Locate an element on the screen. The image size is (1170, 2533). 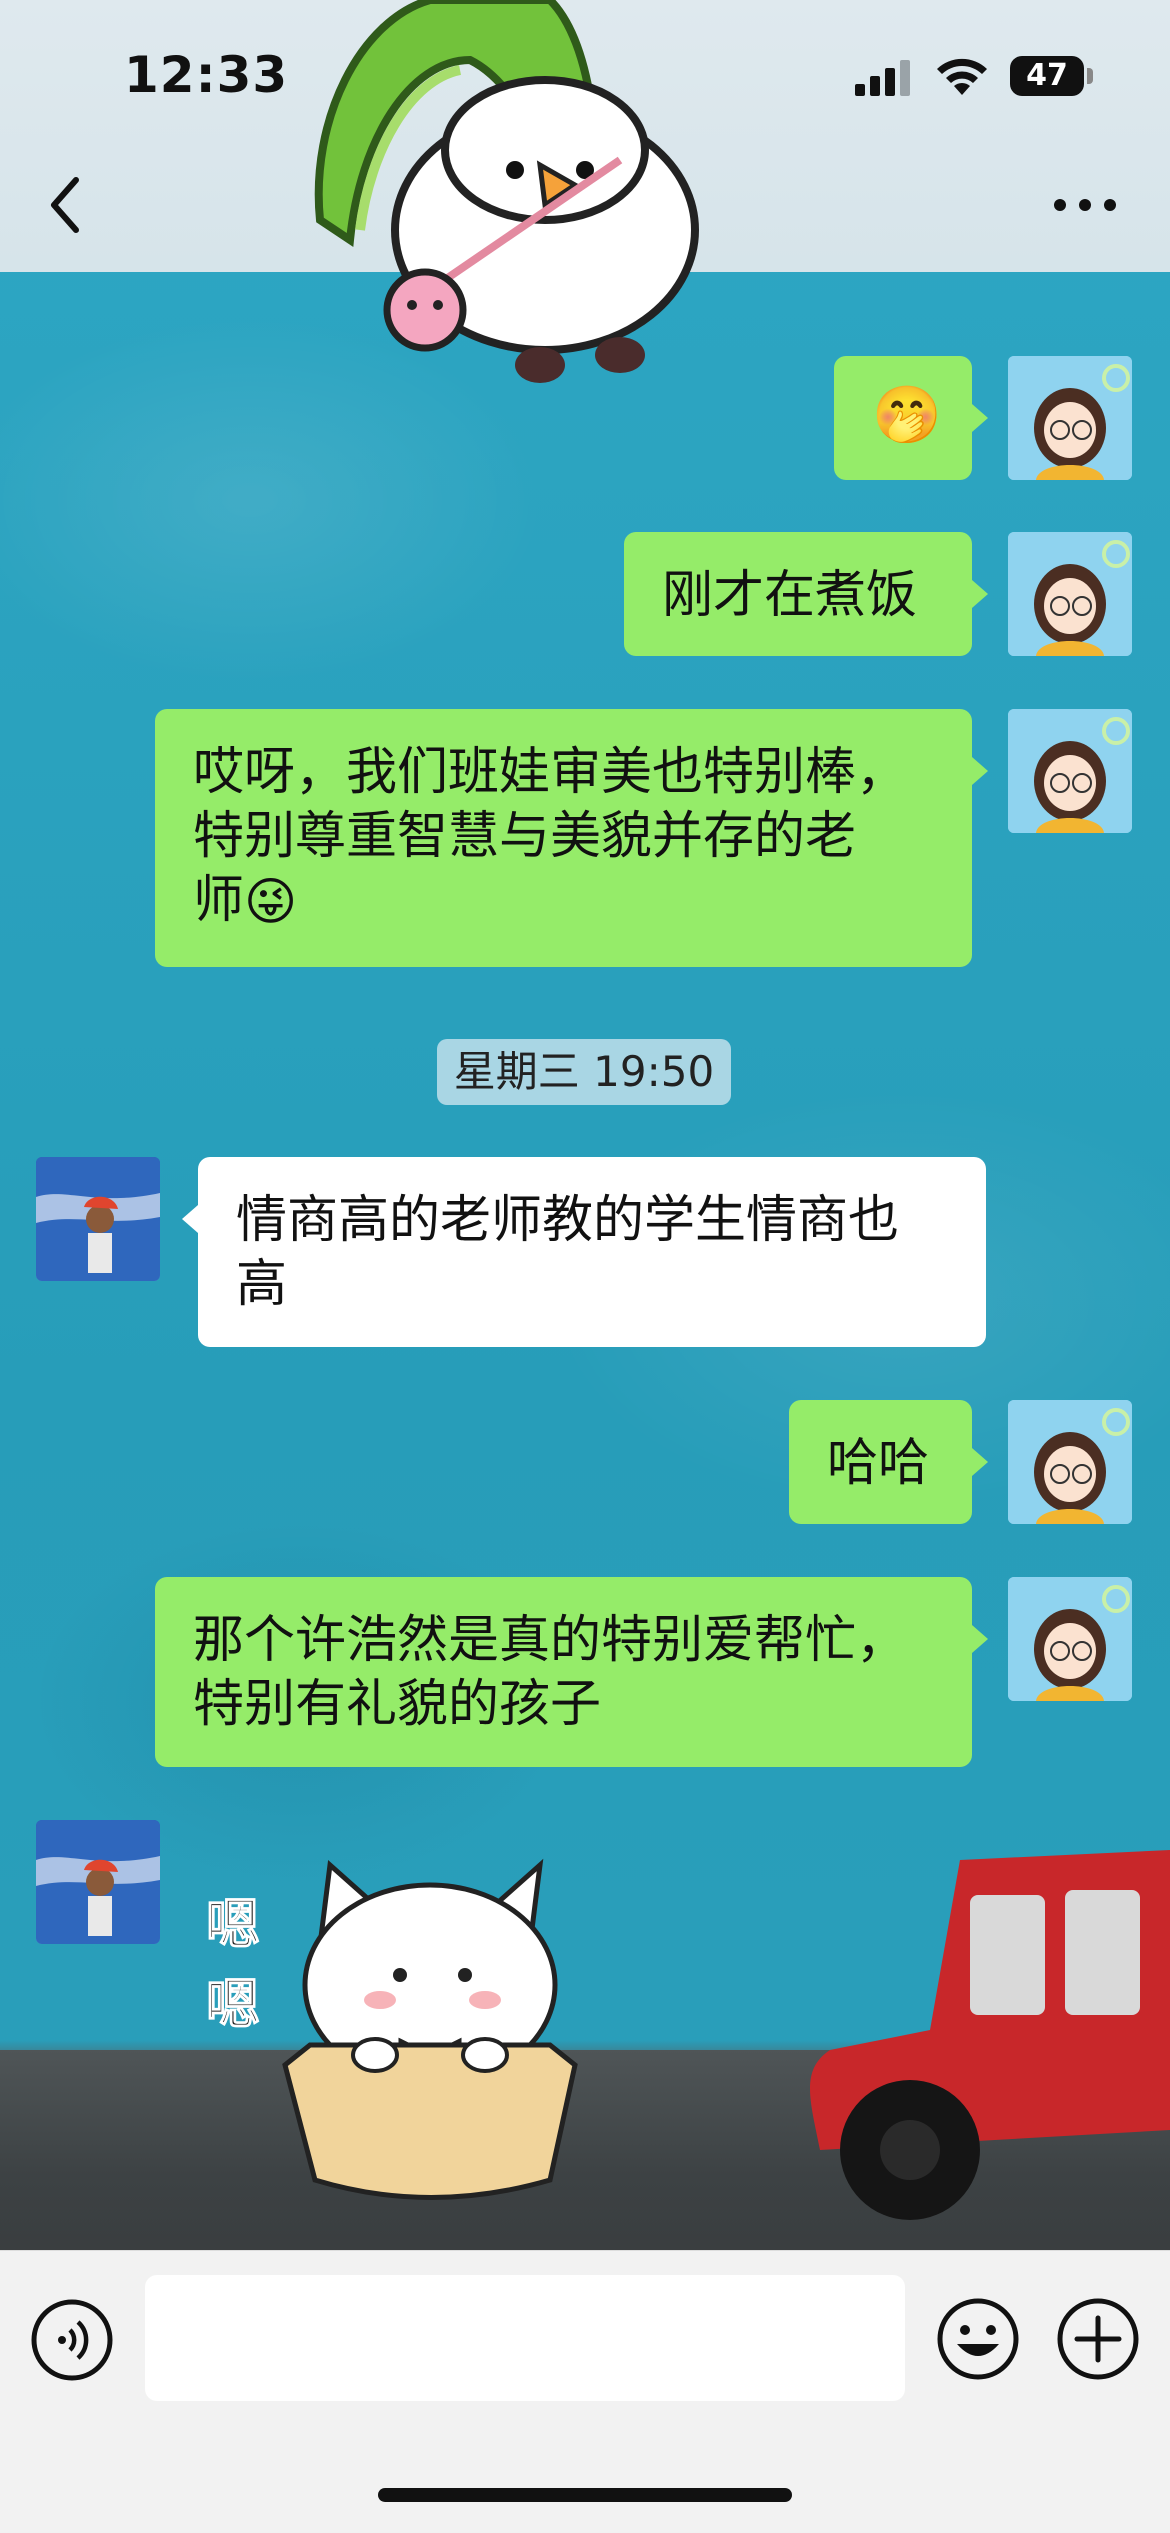
duck-leaf-sticker is located at coordinates (506, 191).